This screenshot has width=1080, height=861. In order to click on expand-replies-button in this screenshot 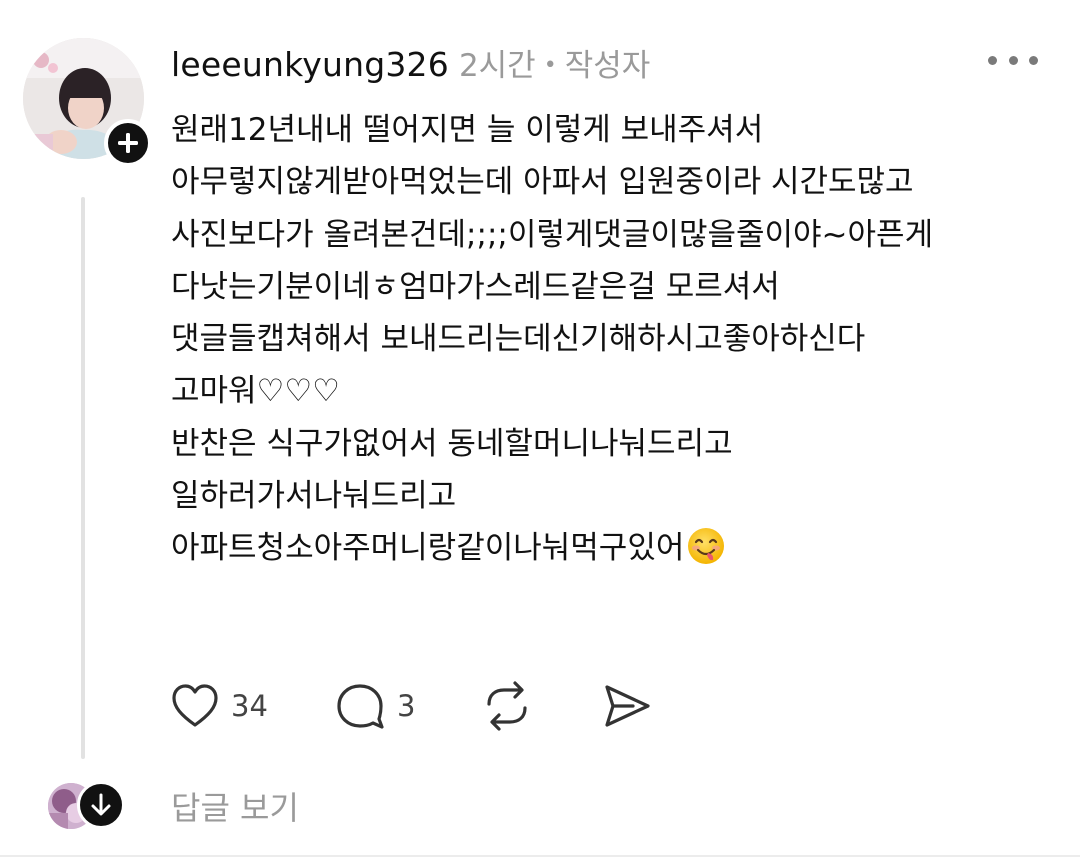, I will do `click(101, 805)`.